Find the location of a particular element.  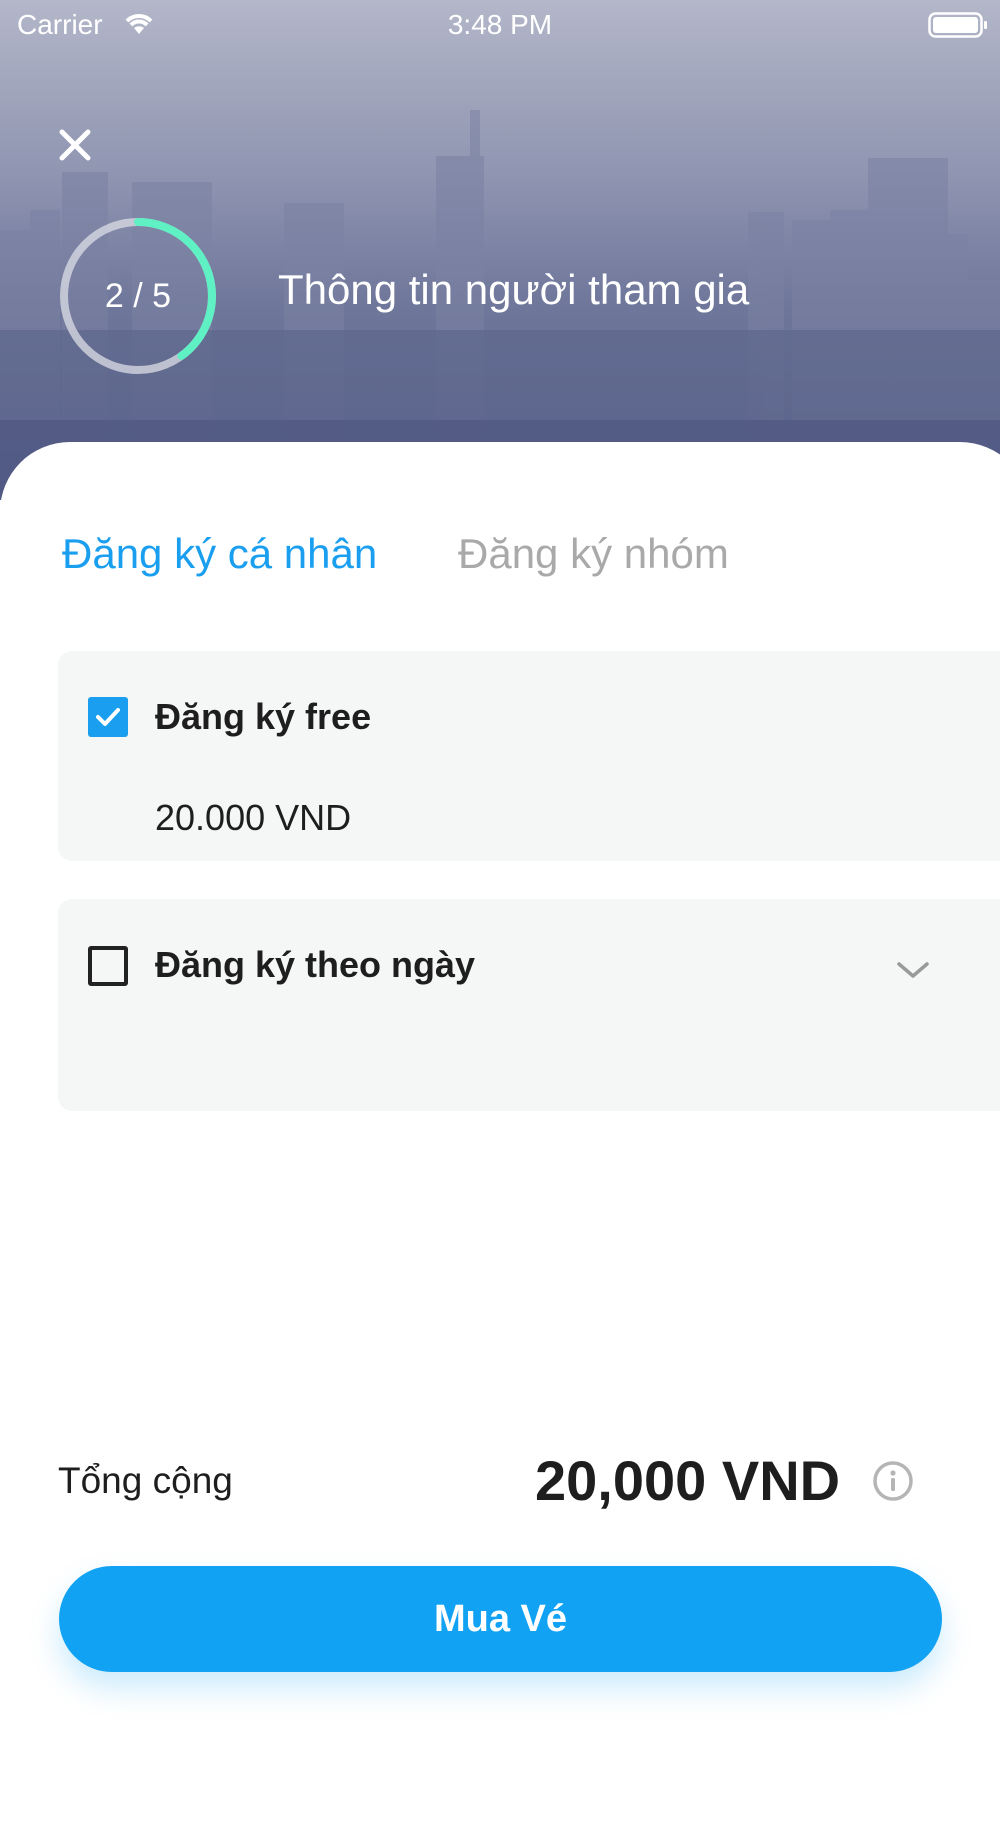

total-value: 20,000 VND is located at coordinates (688, 1480).